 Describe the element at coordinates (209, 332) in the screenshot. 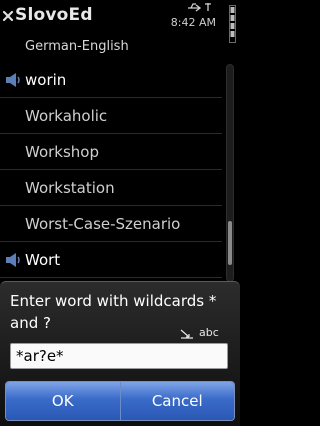

I see `input-mode-indicator: abc` at that location.